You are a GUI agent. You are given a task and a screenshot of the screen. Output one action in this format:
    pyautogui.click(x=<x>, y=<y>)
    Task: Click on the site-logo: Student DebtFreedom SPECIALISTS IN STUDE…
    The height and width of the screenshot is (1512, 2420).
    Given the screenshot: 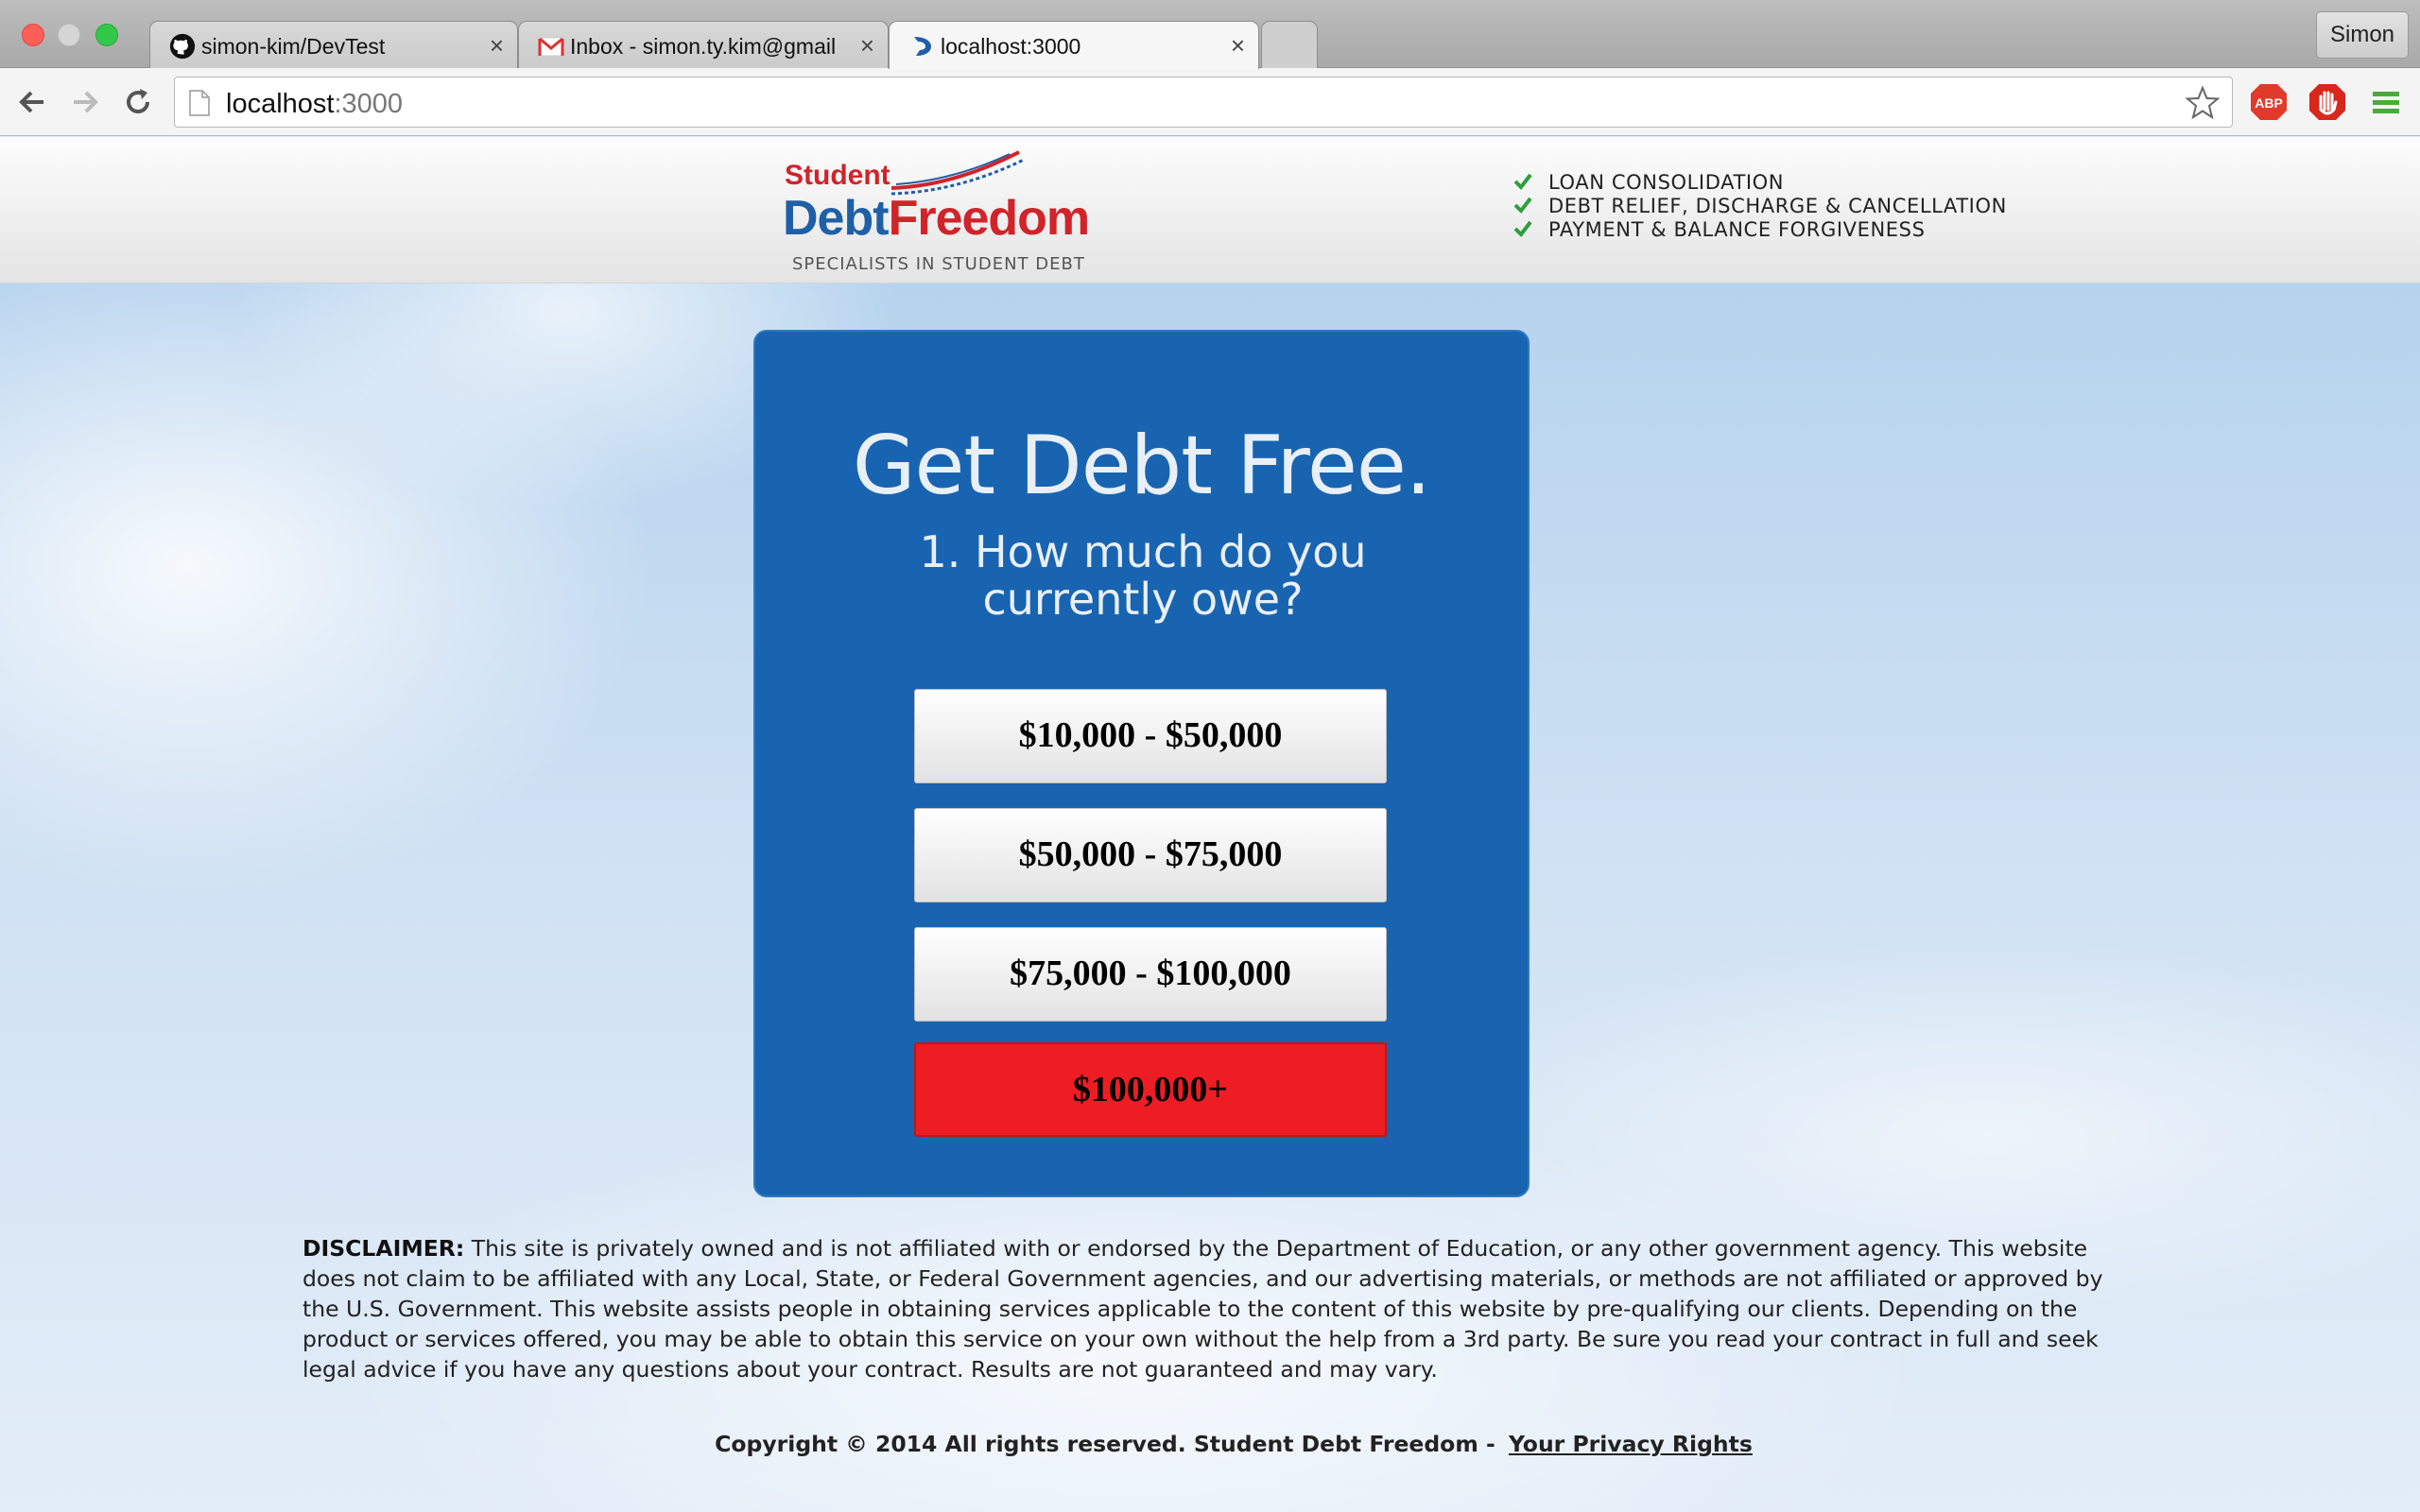 What is the action you would take?
    pyautogui.click(x=936, y=212)
    